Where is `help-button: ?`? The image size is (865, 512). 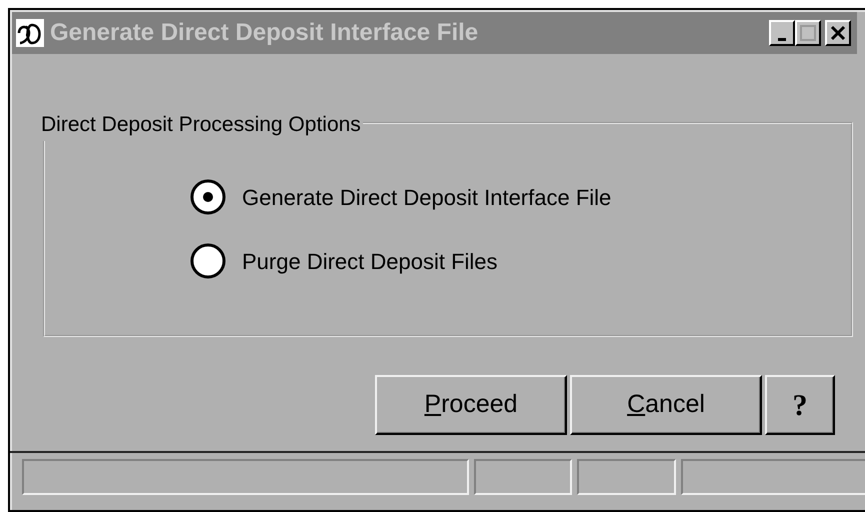 help-button: ? is located at coordinates (800, 405).